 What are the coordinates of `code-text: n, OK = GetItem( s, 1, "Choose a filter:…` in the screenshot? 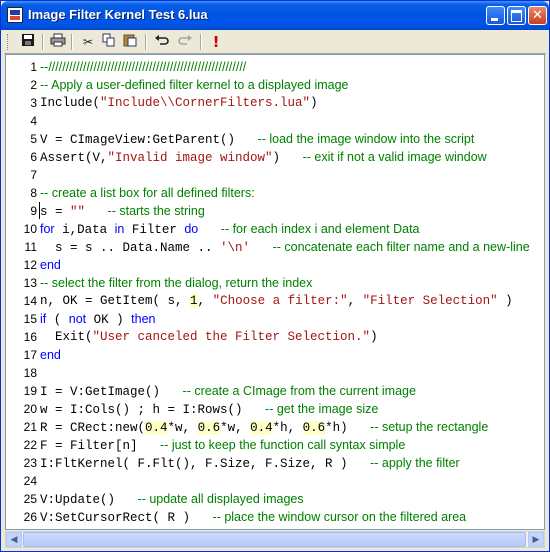 It's located at (276, 301).